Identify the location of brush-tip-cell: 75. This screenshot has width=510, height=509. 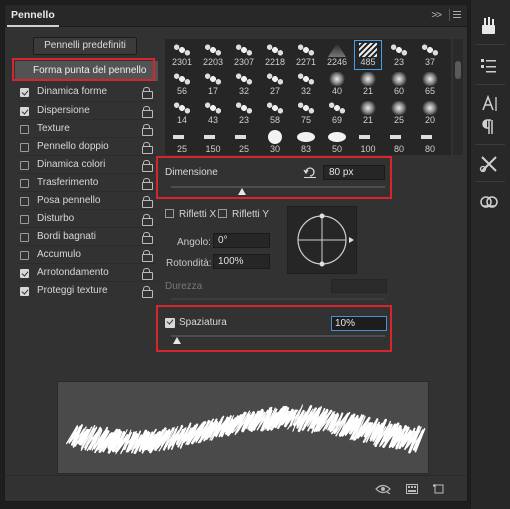
(306, 113).